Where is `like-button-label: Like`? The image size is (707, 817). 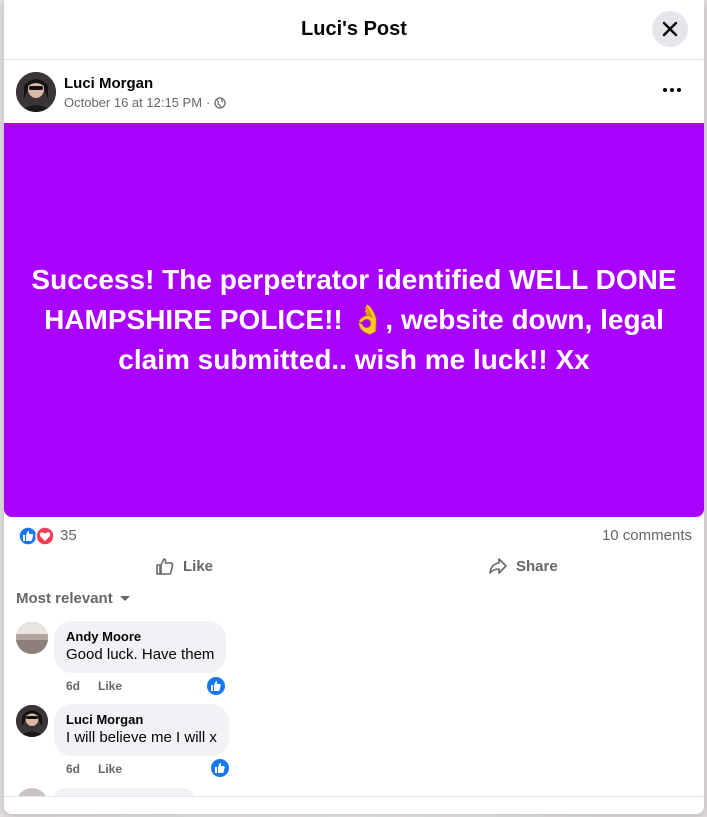 like-button-label: Like is located at coordinates (198, 566).